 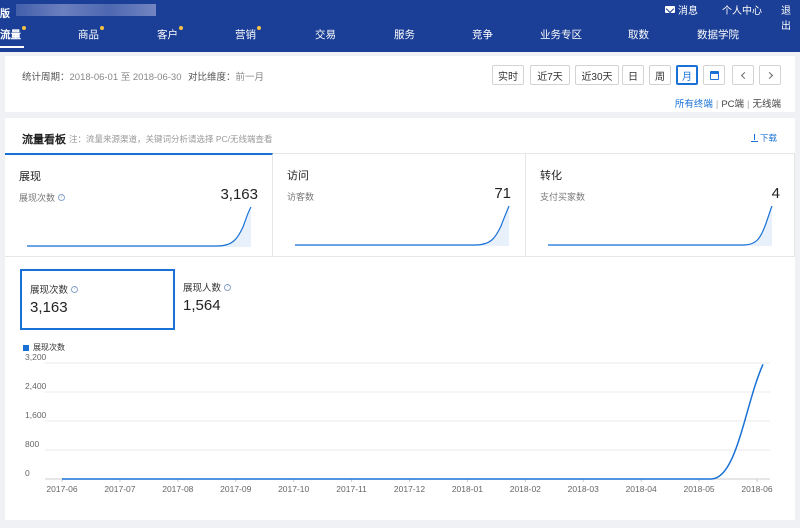 I want to click on nav-item-label: 客户, so click(x=167, y=35).